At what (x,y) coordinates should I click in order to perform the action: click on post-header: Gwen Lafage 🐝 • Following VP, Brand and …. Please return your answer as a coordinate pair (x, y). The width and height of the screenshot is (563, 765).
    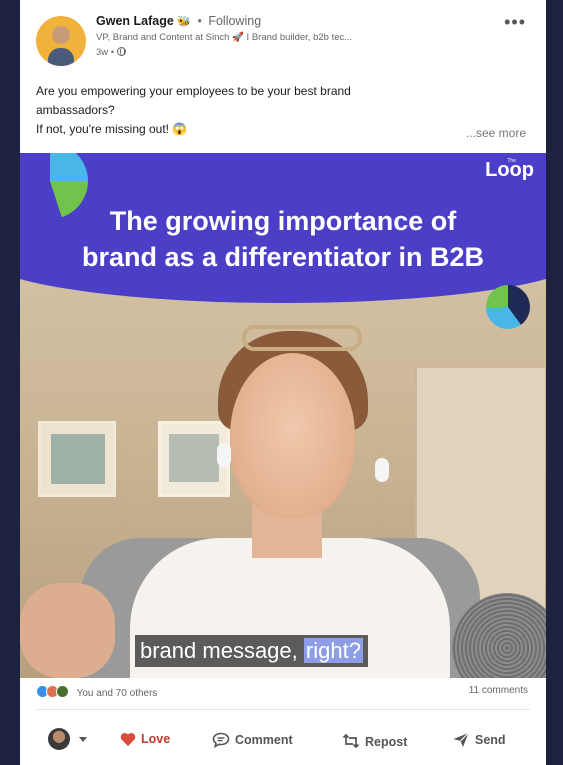
    Looking at the image, I should click on (283, 38).